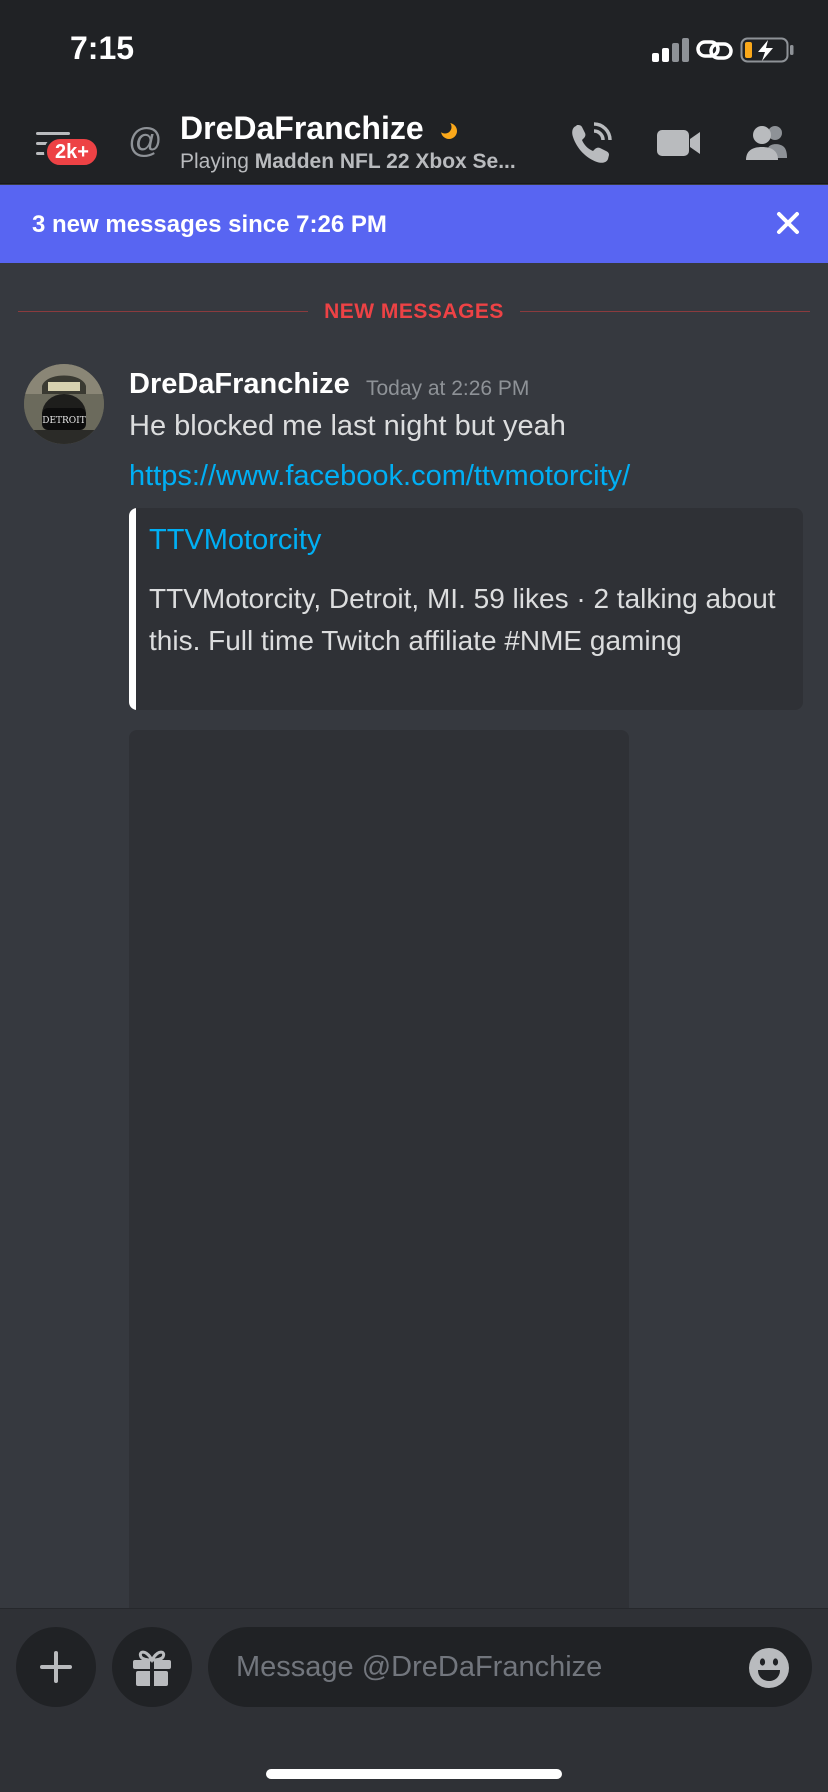 The height and width of the screenshot is (1792, 828). What do you see at coordinates (419, 1667) in the screenshot?
I see `message-placeholder: Message @DreDaFranchize` at bounding box center [419, 1667].